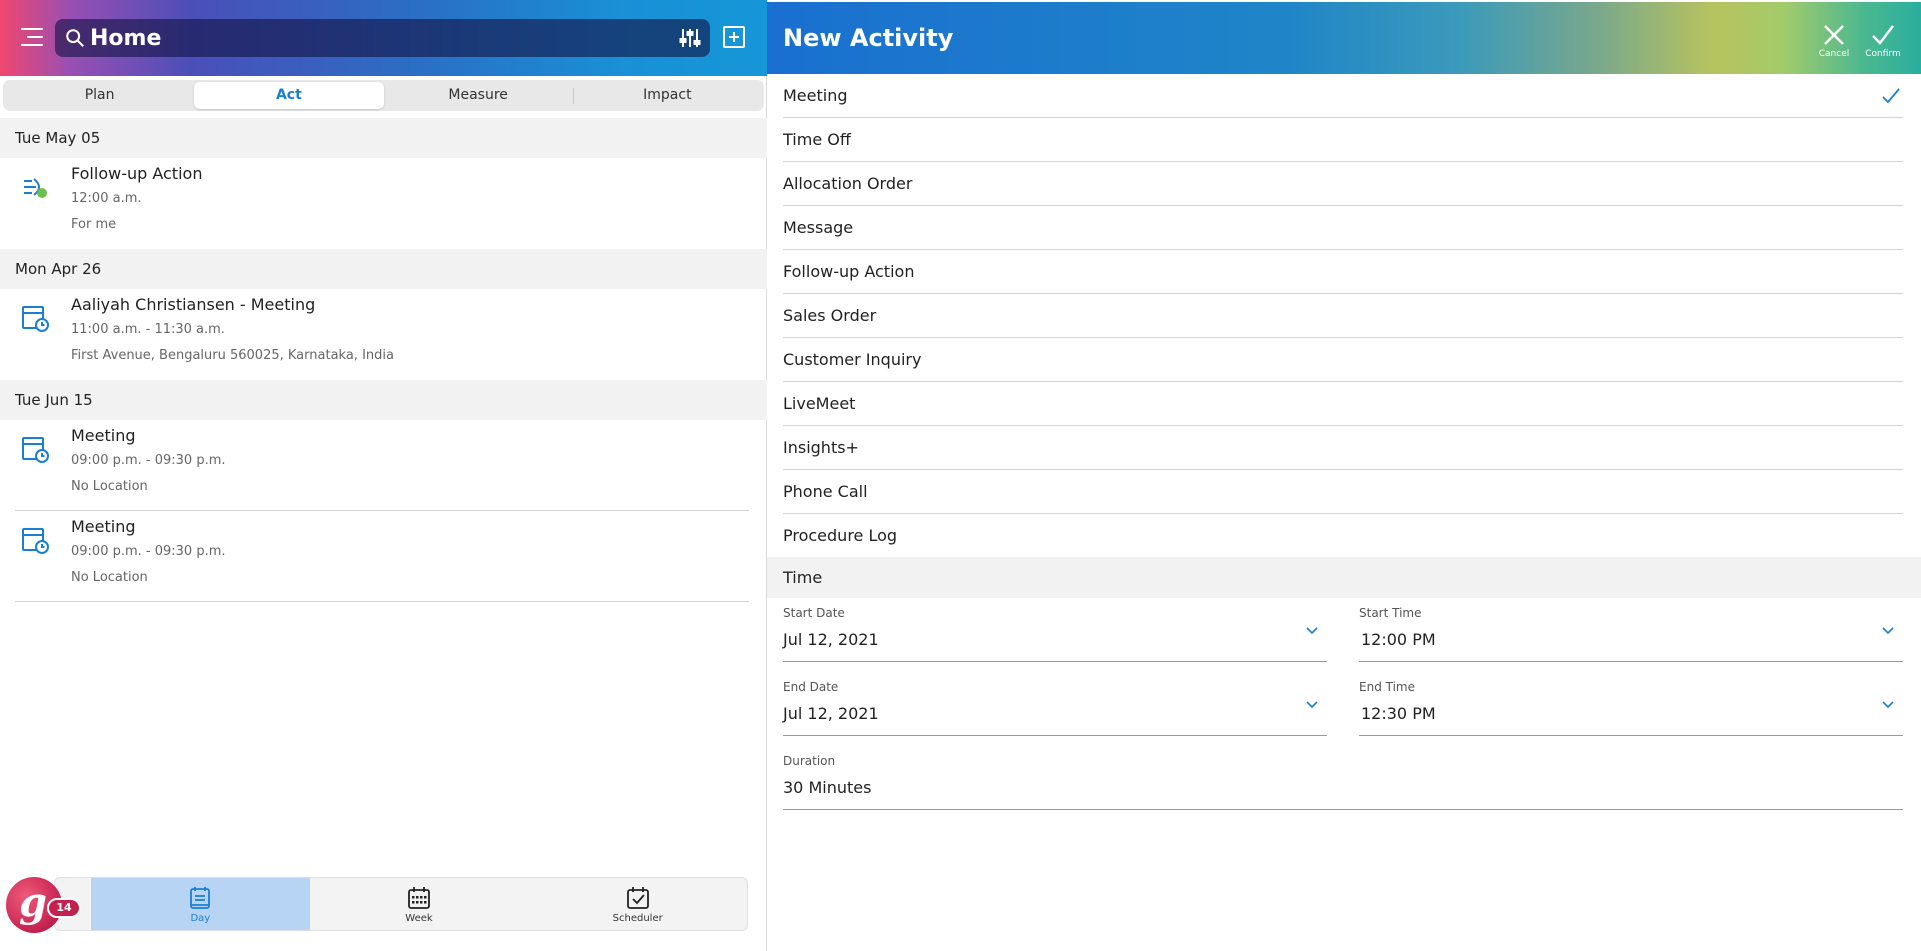 The height and width of the screenshot is (951, 1921). What do you see at coordinates (106, 198) in the screenshot?
I see `activity-time: 12:00 a.m.` at bounding box center [106, 198].